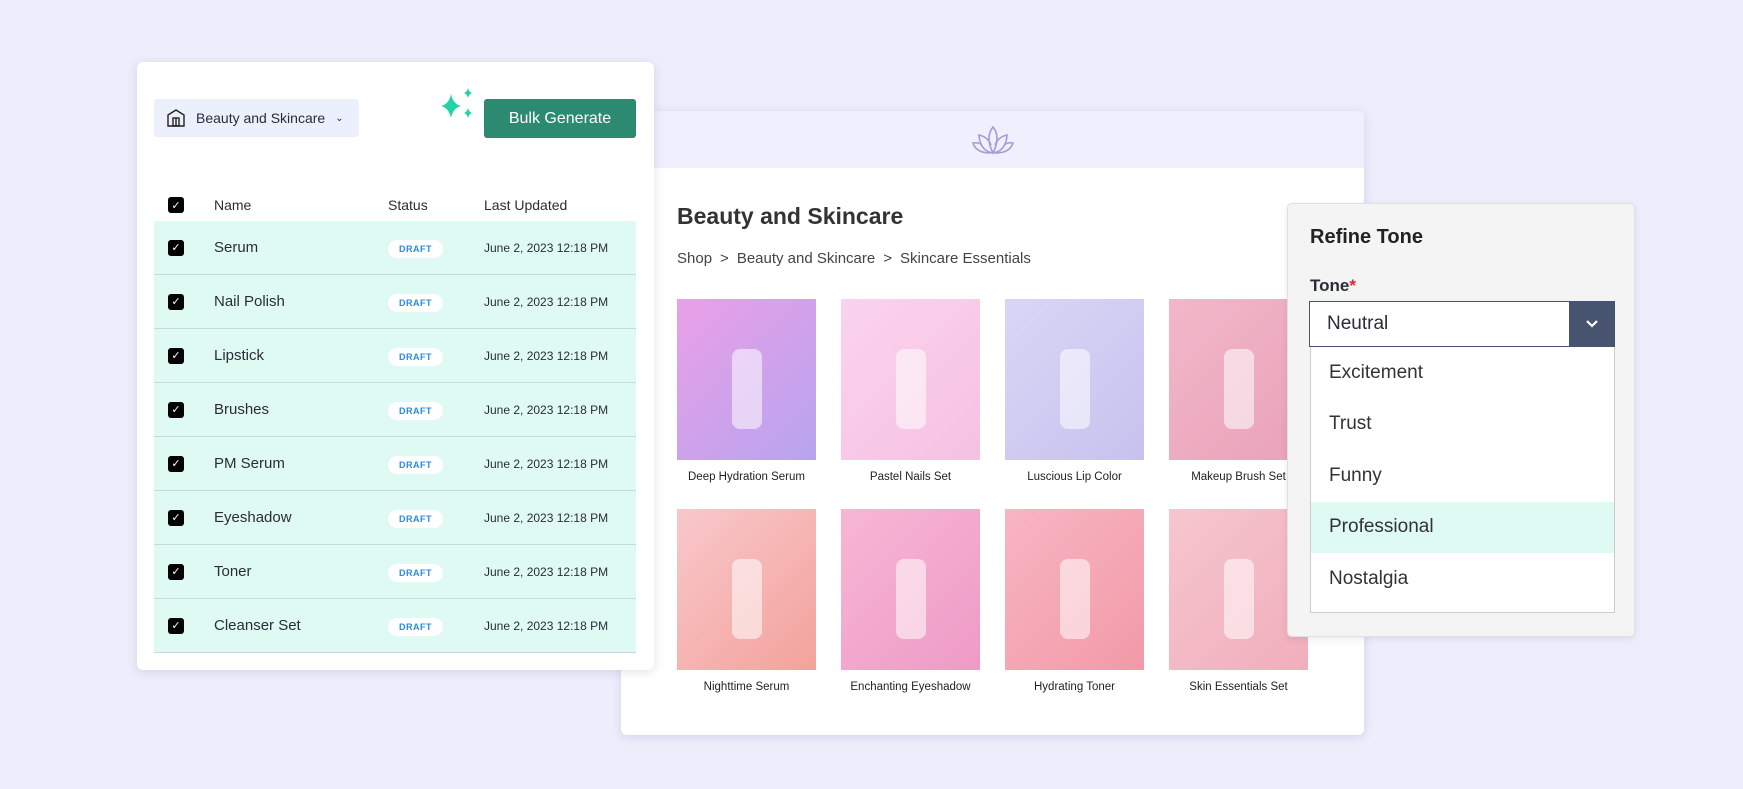 The image size is (1743, 789). I want to click on breadcrumb-item: Shop, so click(694, 258).